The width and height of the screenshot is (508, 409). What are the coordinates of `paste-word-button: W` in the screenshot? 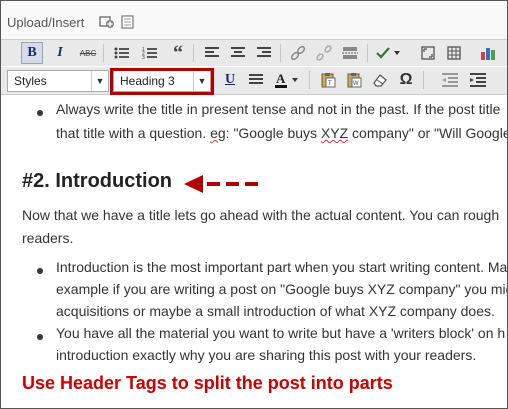 It's located at (354, 80).